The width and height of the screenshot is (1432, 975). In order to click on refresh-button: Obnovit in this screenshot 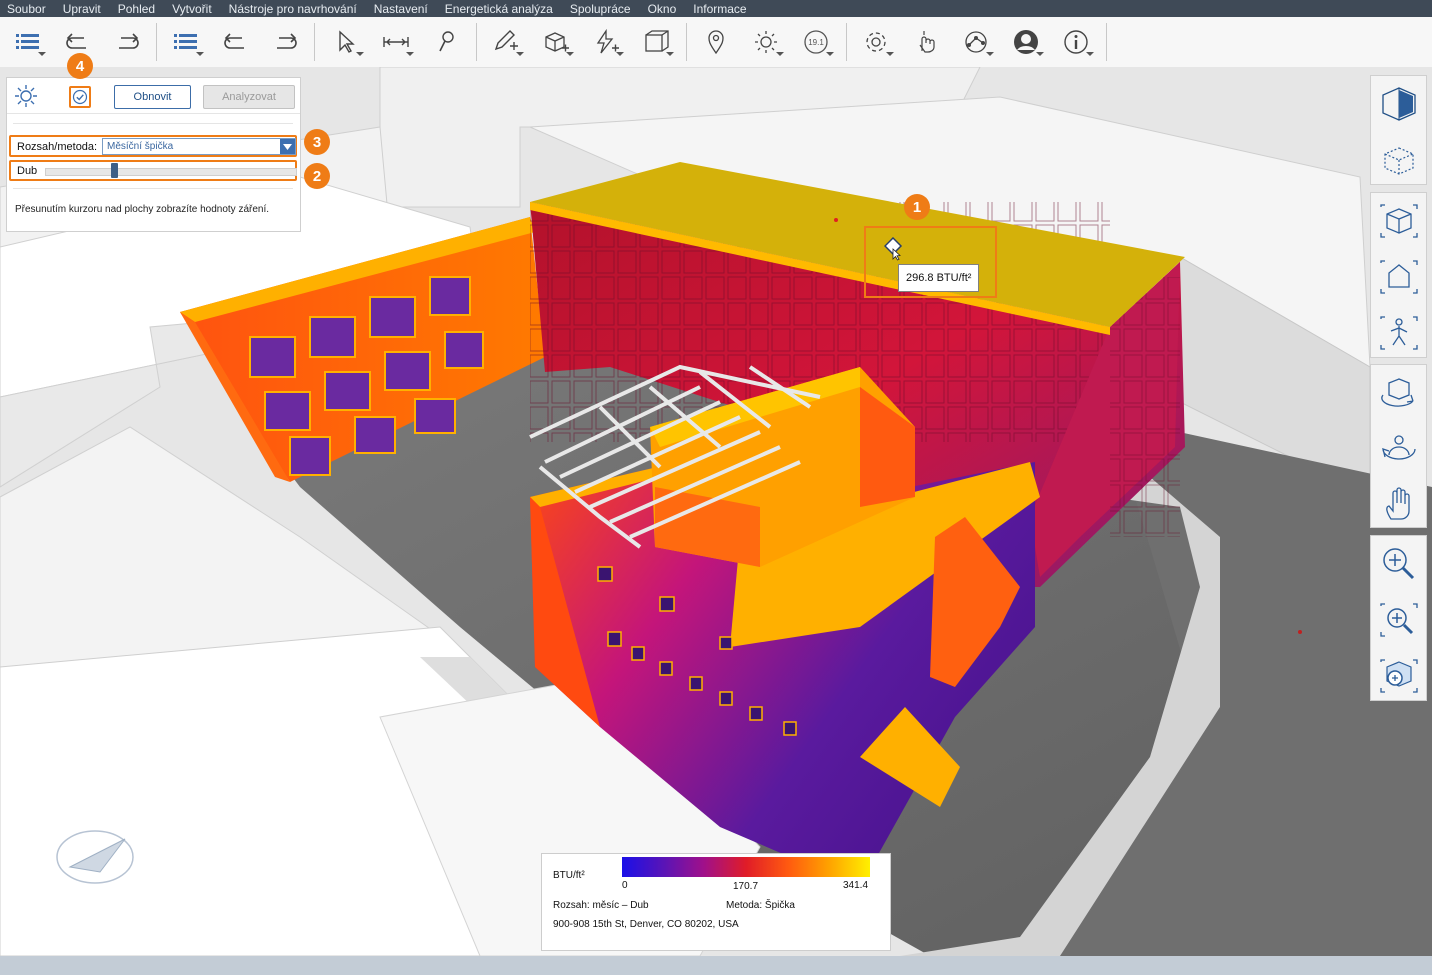, I will do `click(152, 97)`.